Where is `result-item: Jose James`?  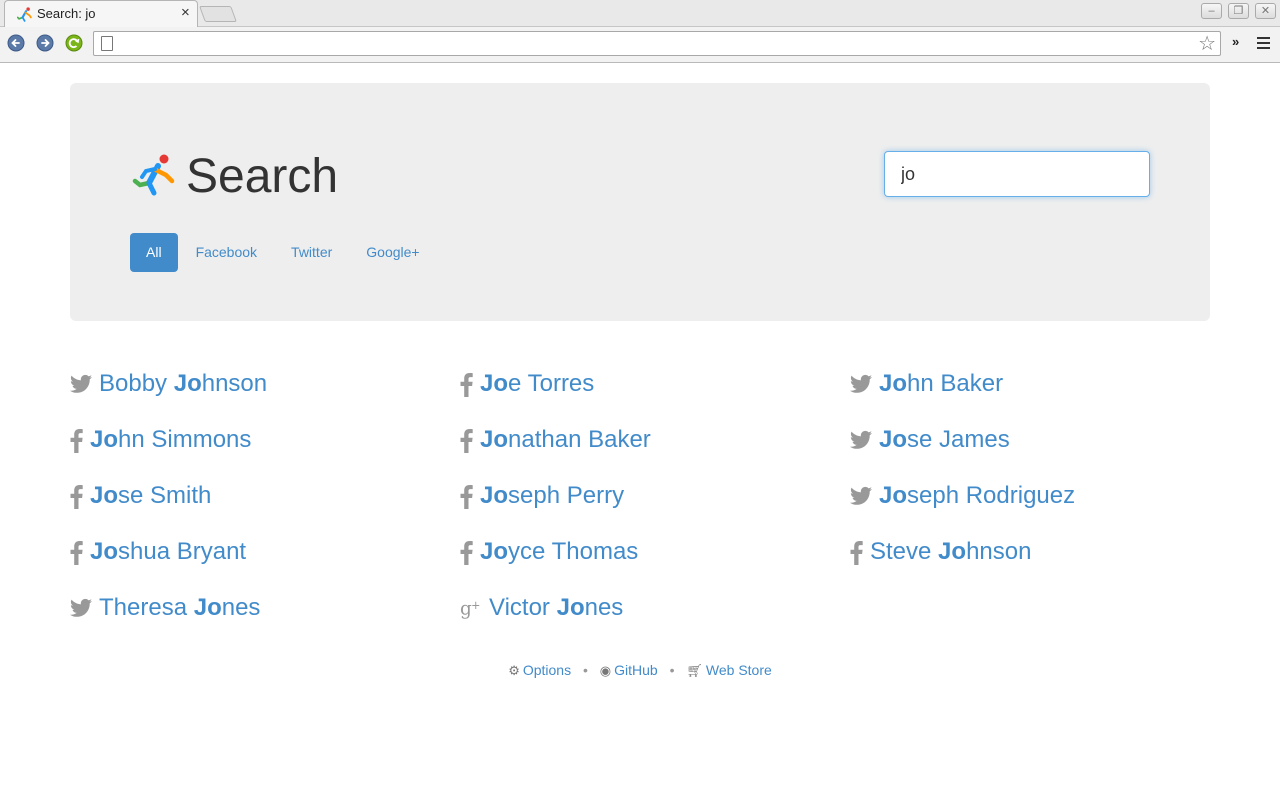
result-item: Jose James is located at coordinates (930, 440).